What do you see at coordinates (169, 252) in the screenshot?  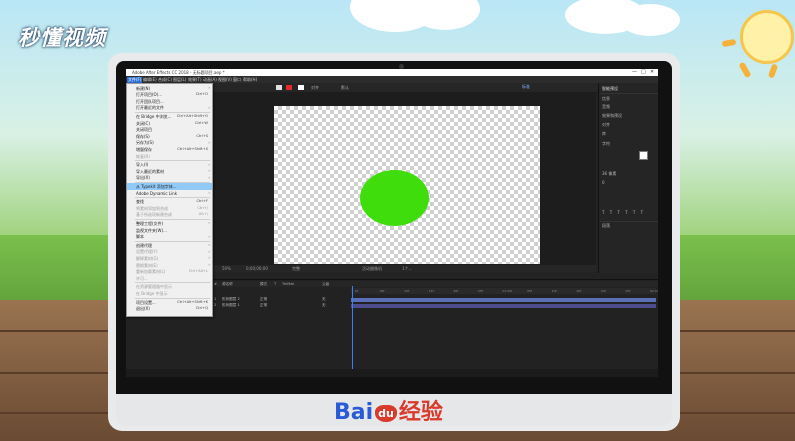 I see `file-menu-item: 设置代理(Y) ›` at bounding box center [169, 252].